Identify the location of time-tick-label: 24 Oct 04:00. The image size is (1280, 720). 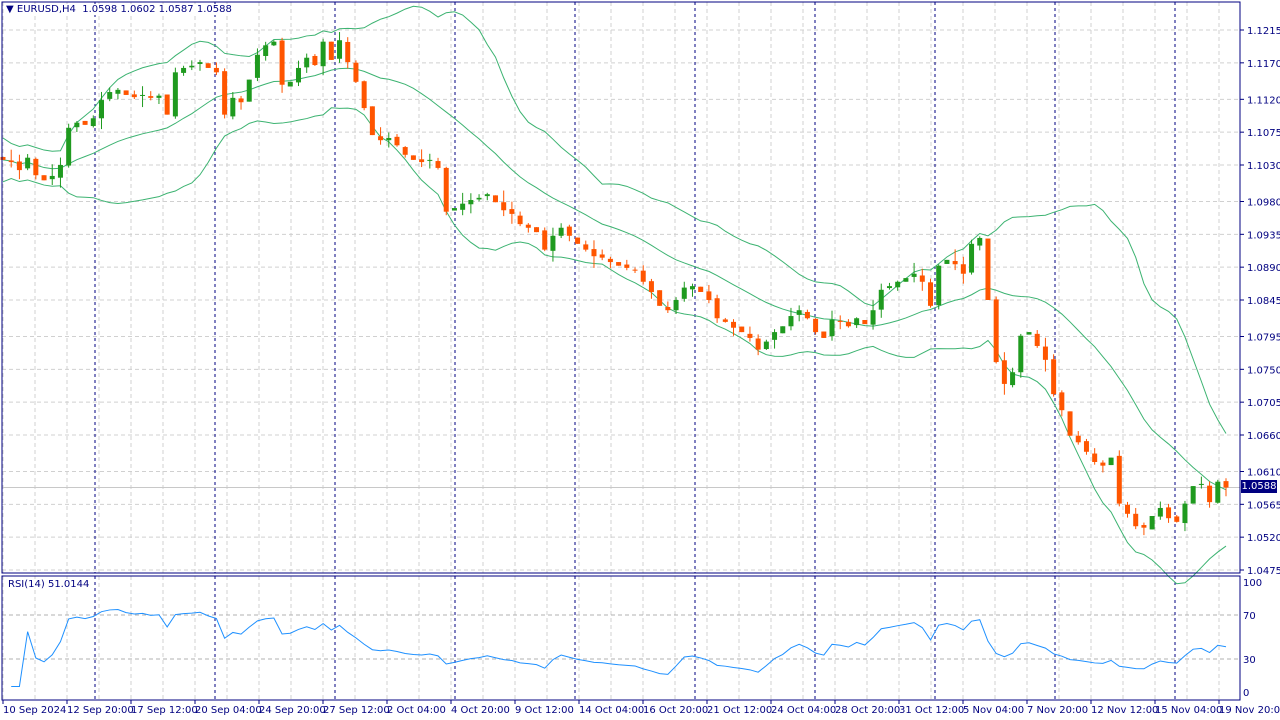
(803, 710).